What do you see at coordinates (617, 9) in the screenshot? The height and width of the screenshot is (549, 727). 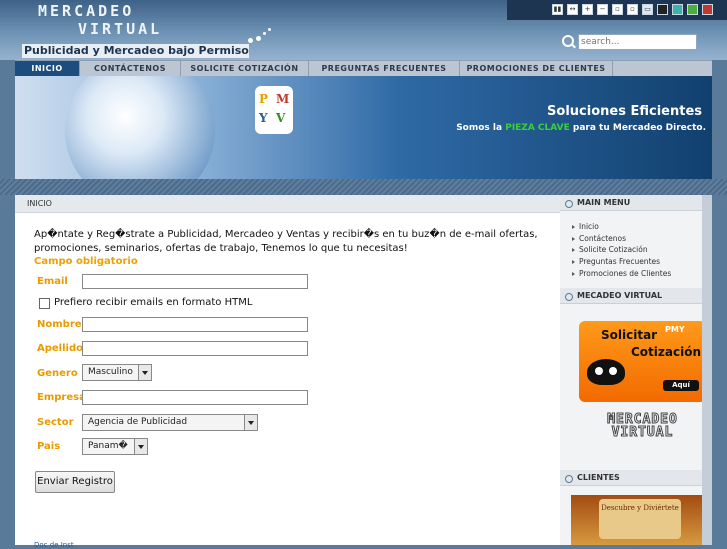 I see `reset-icon: ▫` at bounding box center [617, 9].